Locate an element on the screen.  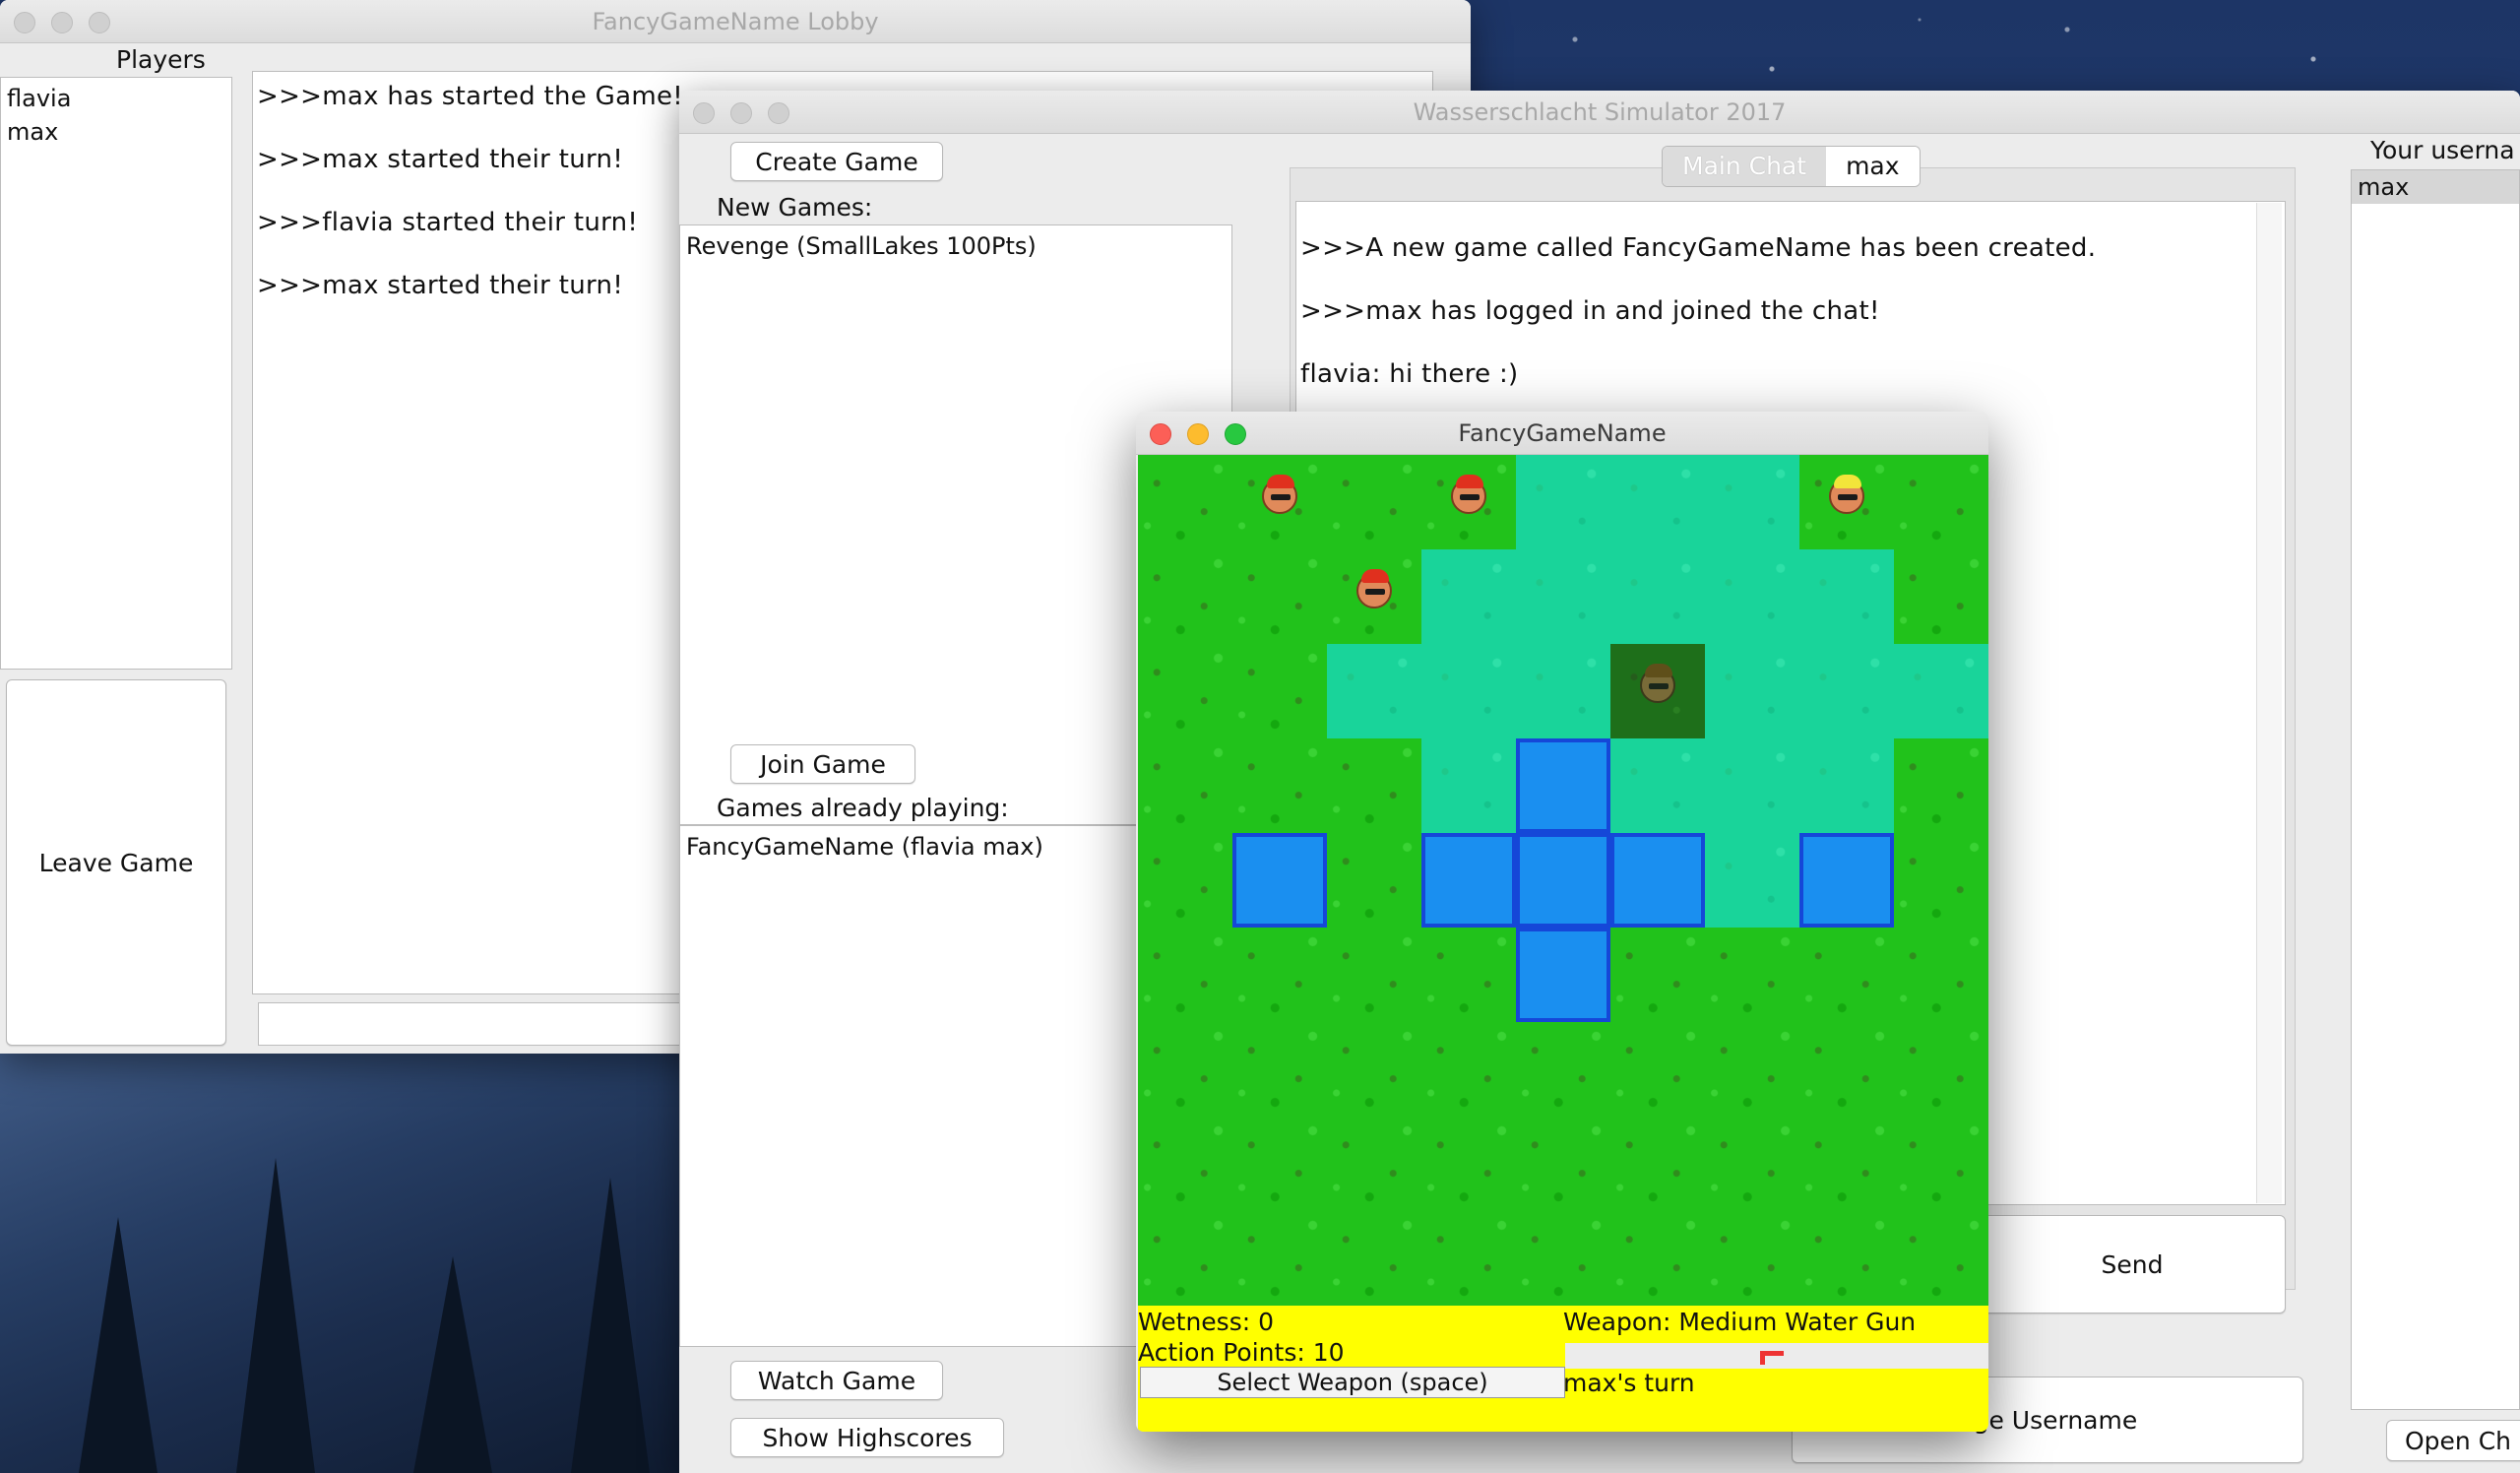
user-item: max is located at coordinates (2435, 187).